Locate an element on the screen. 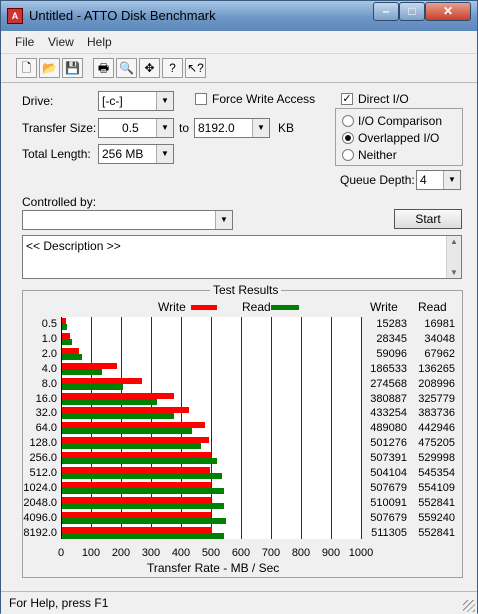  help-icon: ? is located at coordinates (172, 68).